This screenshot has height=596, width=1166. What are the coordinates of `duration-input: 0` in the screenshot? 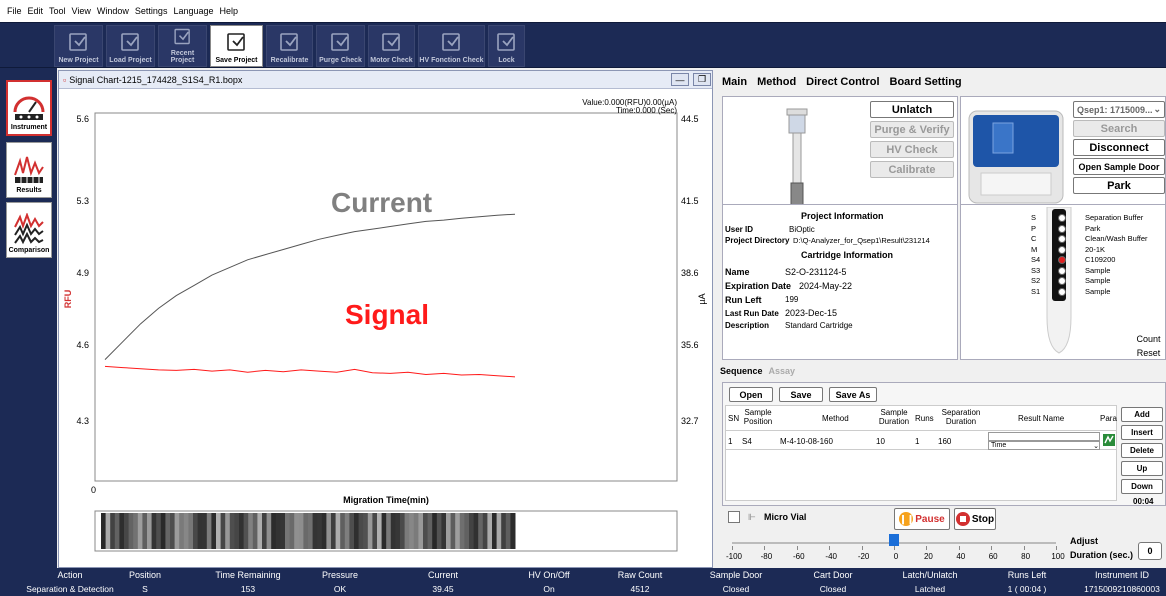 It's located at (1150, 551).